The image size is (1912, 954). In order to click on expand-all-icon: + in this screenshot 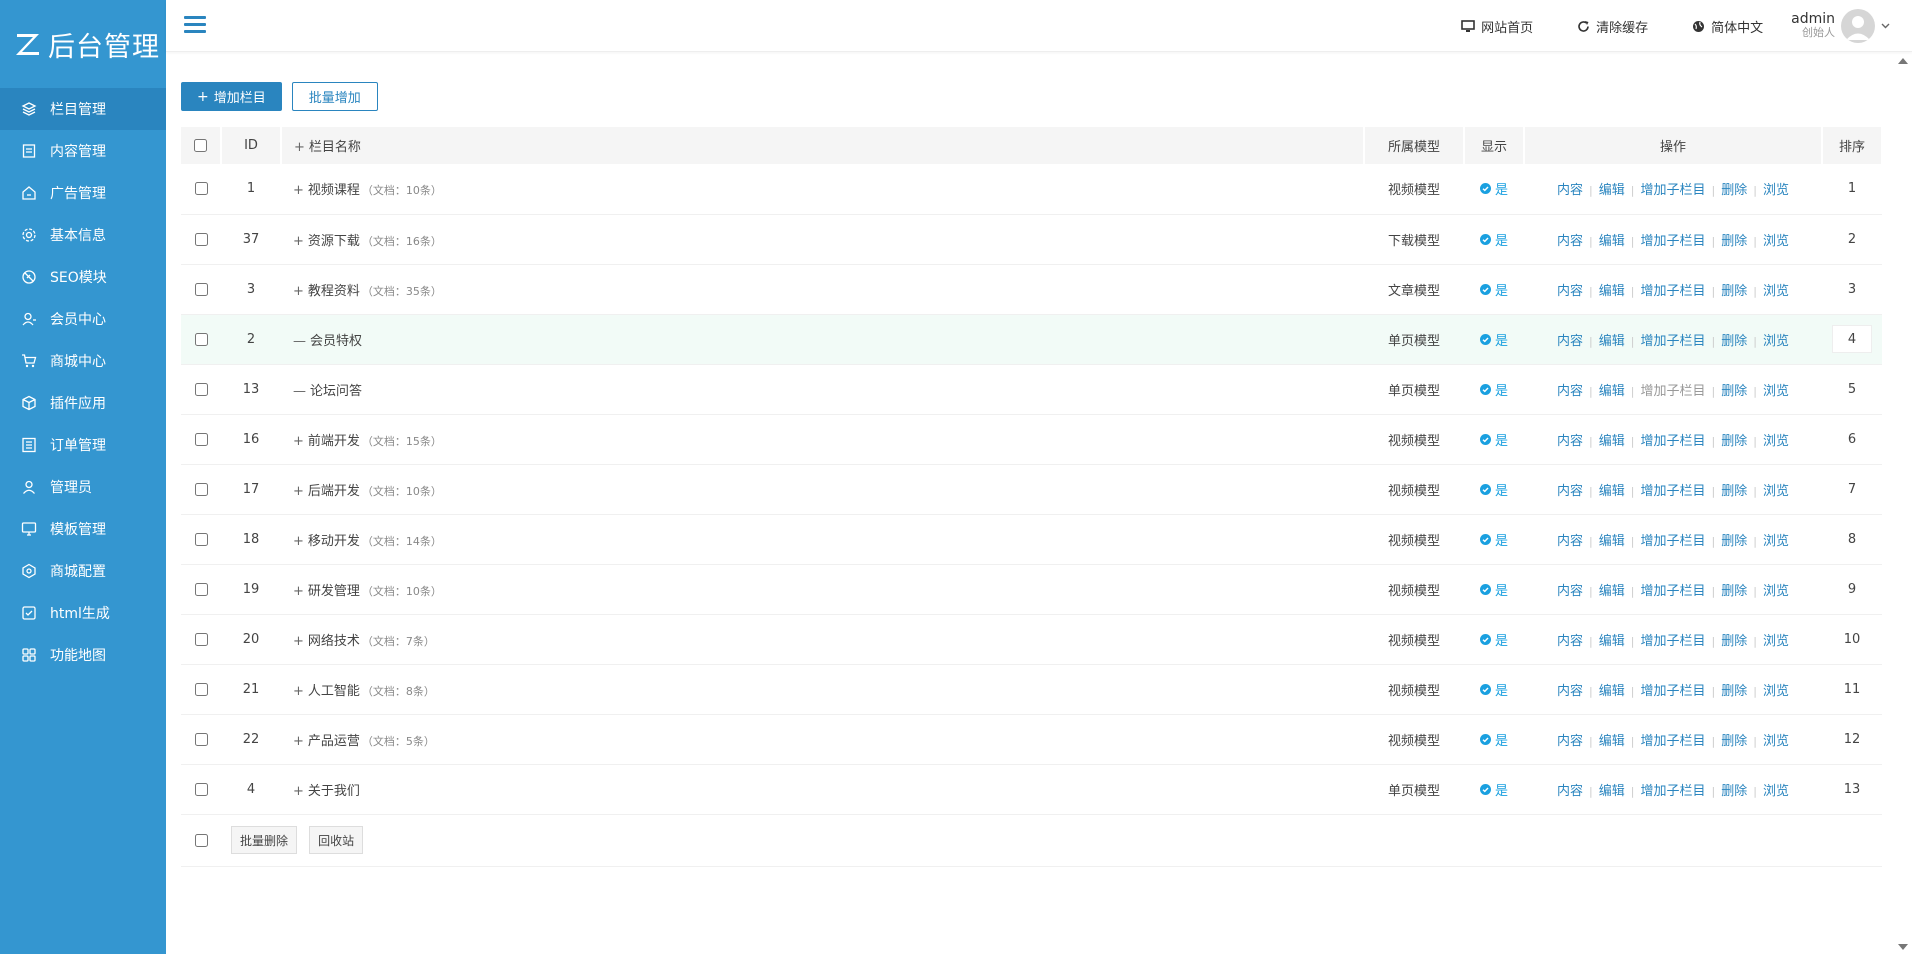, I will do `click(299, 147)`.